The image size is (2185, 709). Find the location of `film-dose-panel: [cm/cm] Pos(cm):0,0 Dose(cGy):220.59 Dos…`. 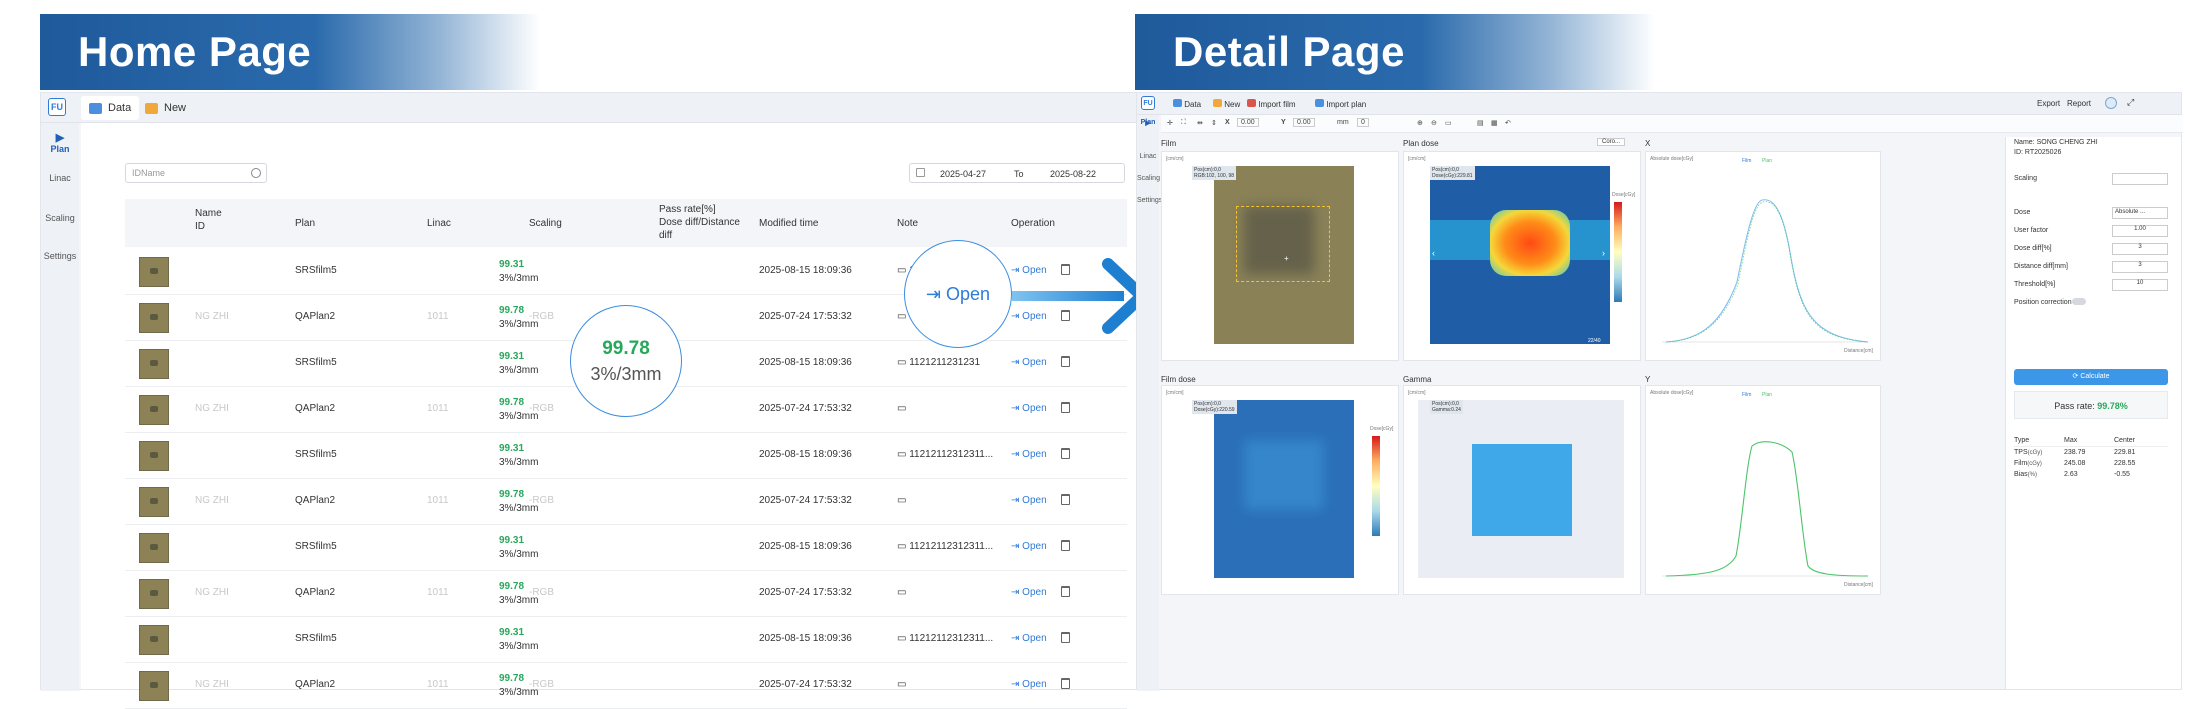

film-dose-panel: [cm/cm] Pos(cm):0,0 Dose(cGy):220.59 Dos… is located at coordinates (1280, 490).